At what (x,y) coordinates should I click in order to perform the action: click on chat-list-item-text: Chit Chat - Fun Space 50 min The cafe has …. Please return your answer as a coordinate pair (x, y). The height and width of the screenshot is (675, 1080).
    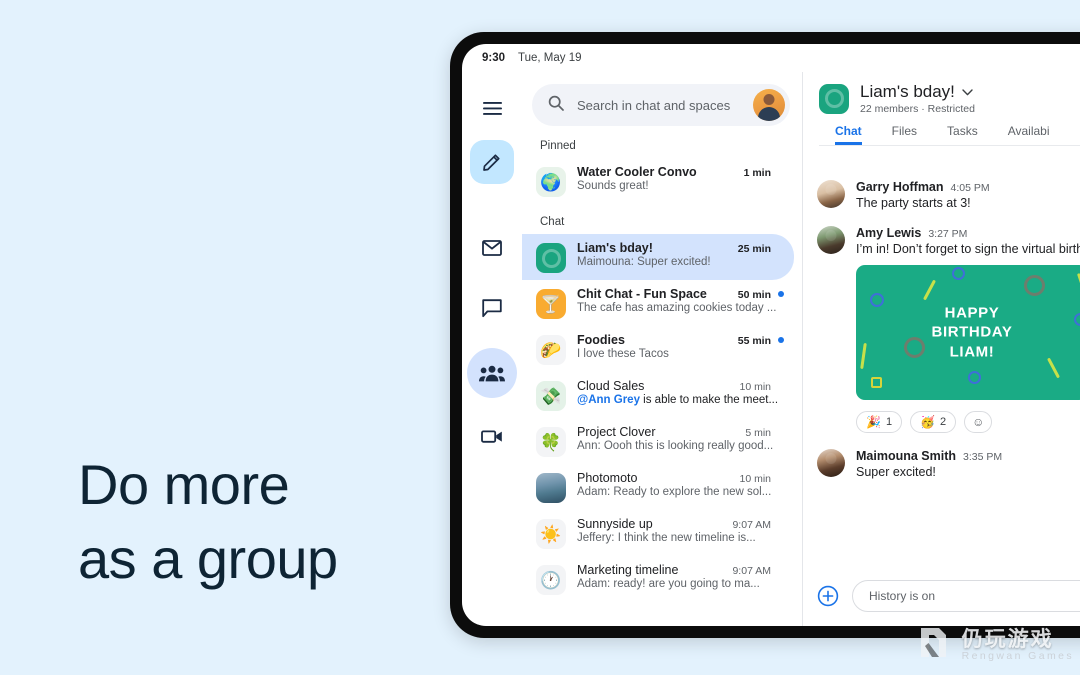
    Looking at the image, I should click on (680, 300).